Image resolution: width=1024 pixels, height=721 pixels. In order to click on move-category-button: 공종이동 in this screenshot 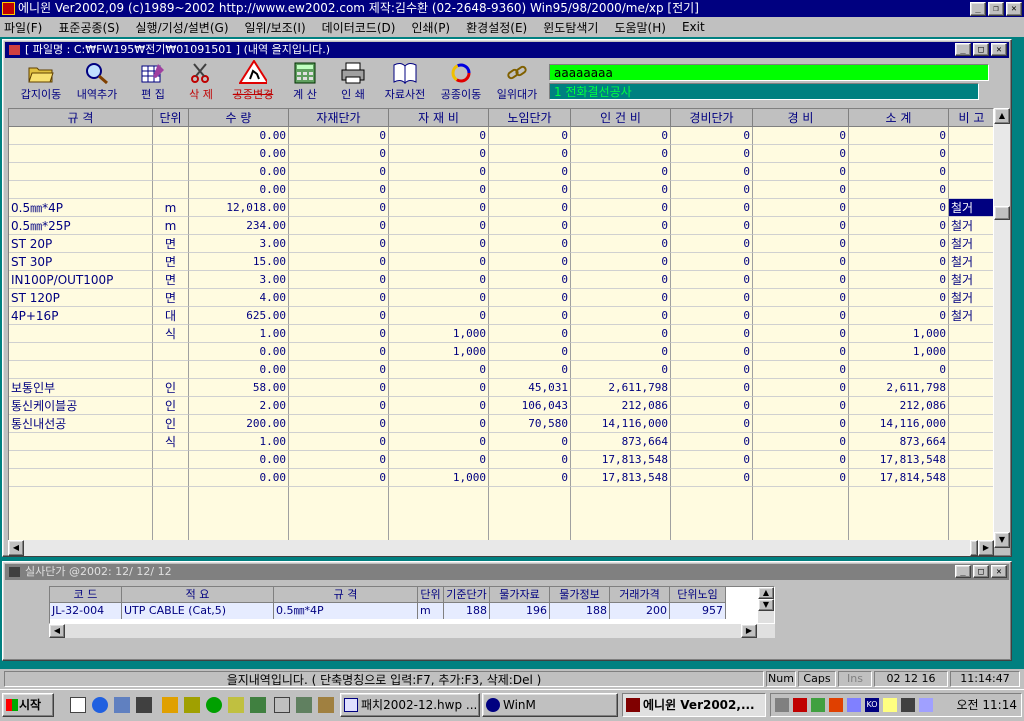, I will do `click(461, 83)`.